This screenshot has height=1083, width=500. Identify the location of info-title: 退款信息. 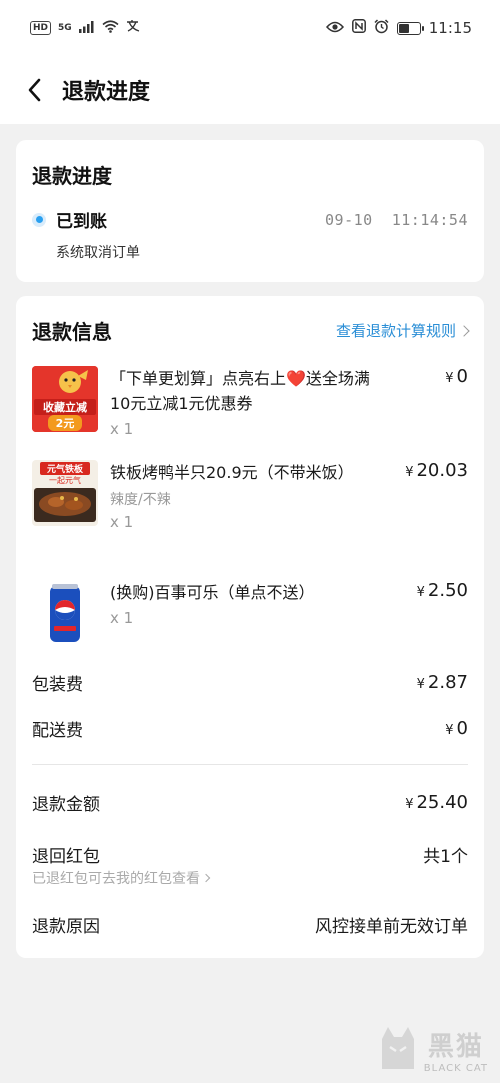
(72, 332).